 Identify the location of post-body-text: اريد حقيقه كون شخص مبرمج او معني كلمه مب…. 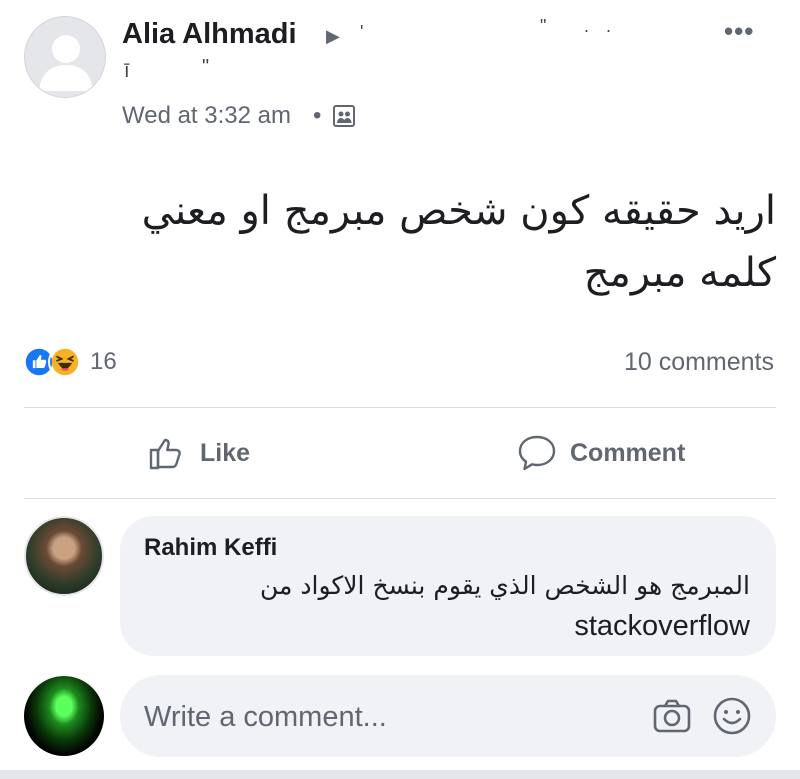
(416, 242).